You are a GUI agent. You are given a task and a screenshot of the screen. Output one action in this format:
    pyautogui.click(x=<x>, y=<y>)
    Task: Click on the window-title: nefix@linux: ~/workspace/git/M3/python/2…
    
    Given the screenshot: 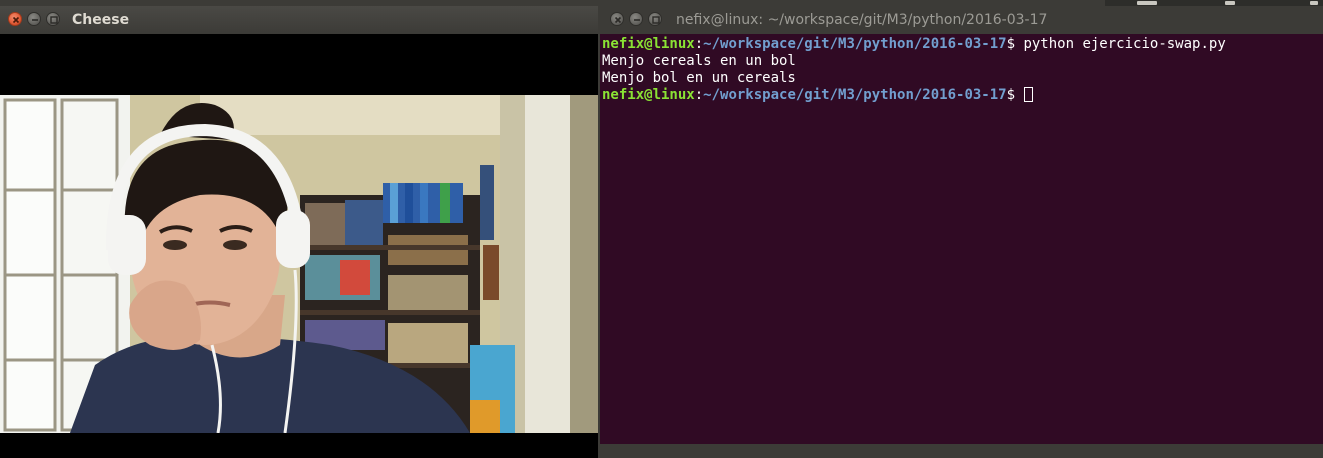 What is the action you would take?
    pyautogui.click(x=862, y=20)
    